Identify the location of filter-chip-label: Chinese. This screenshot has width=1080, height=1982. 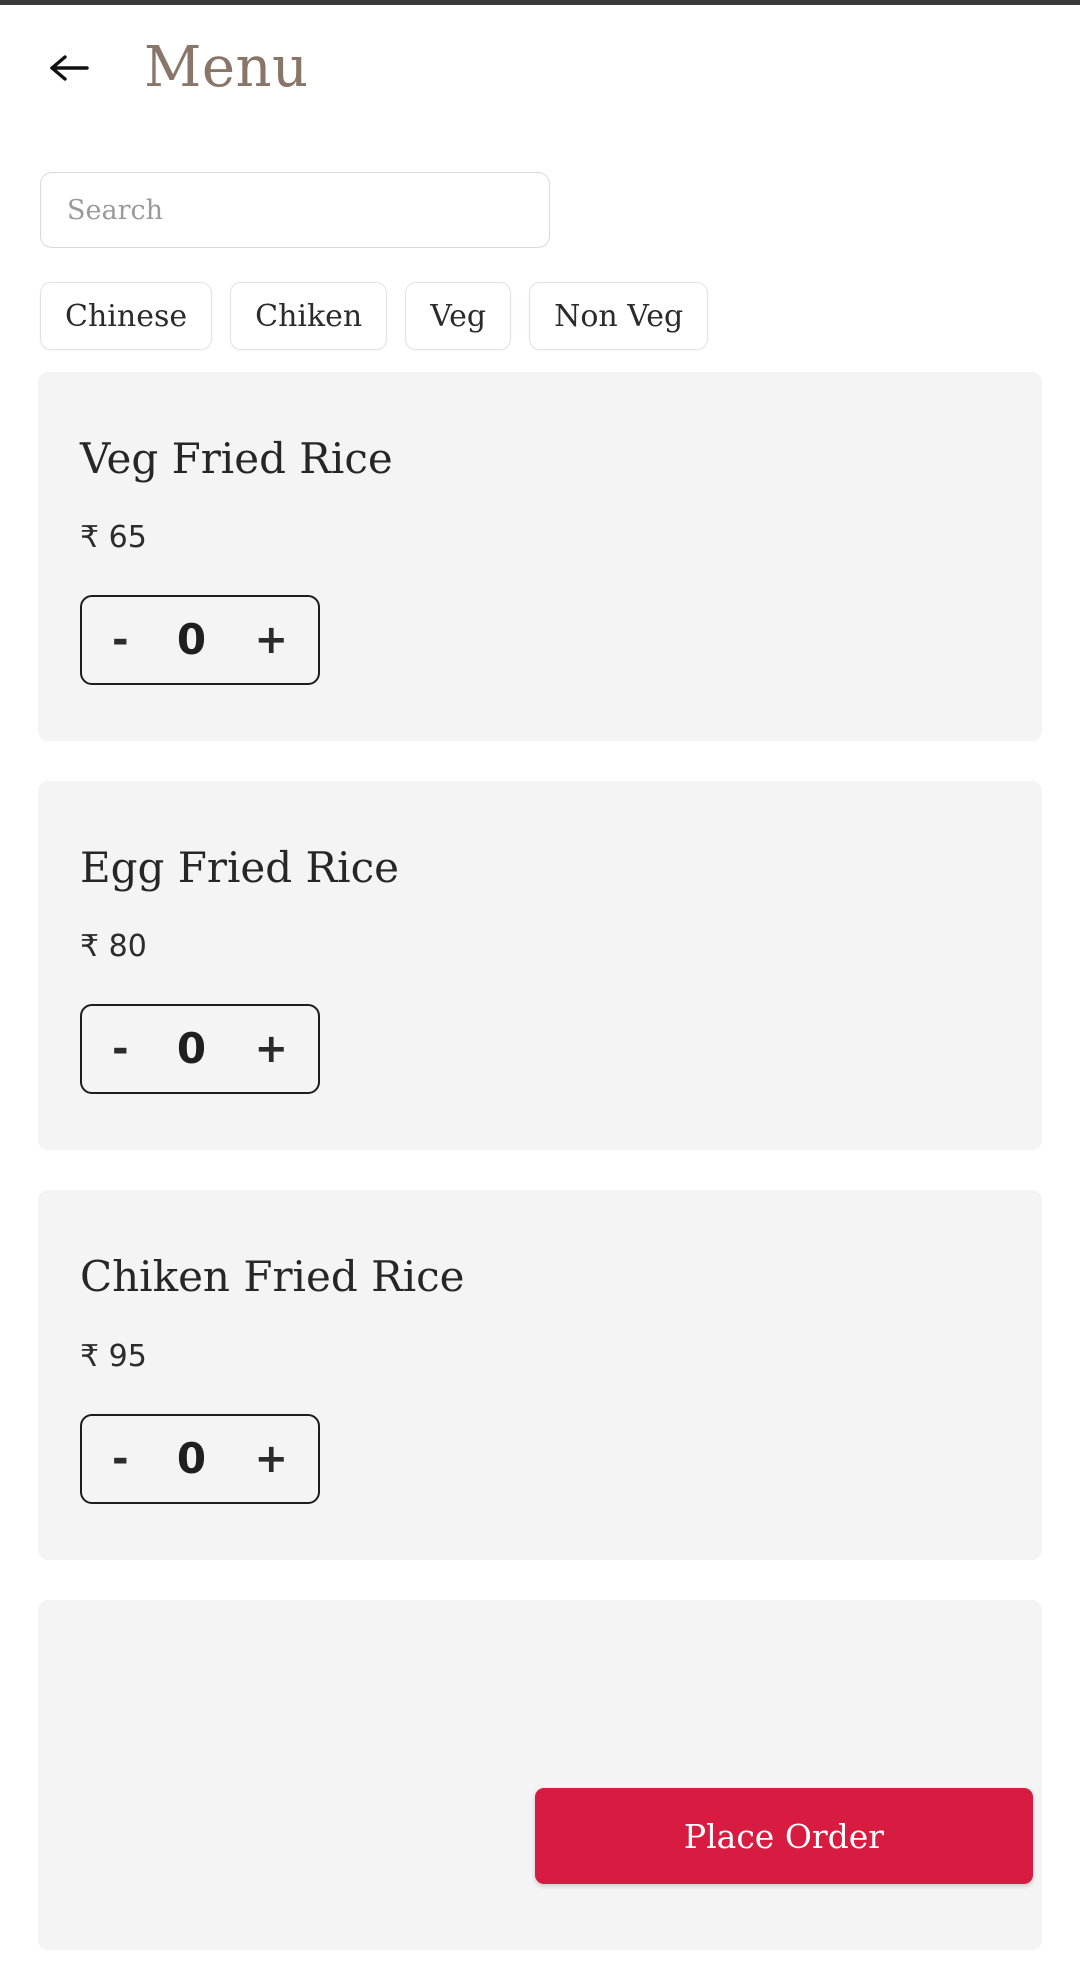
(126, 316).